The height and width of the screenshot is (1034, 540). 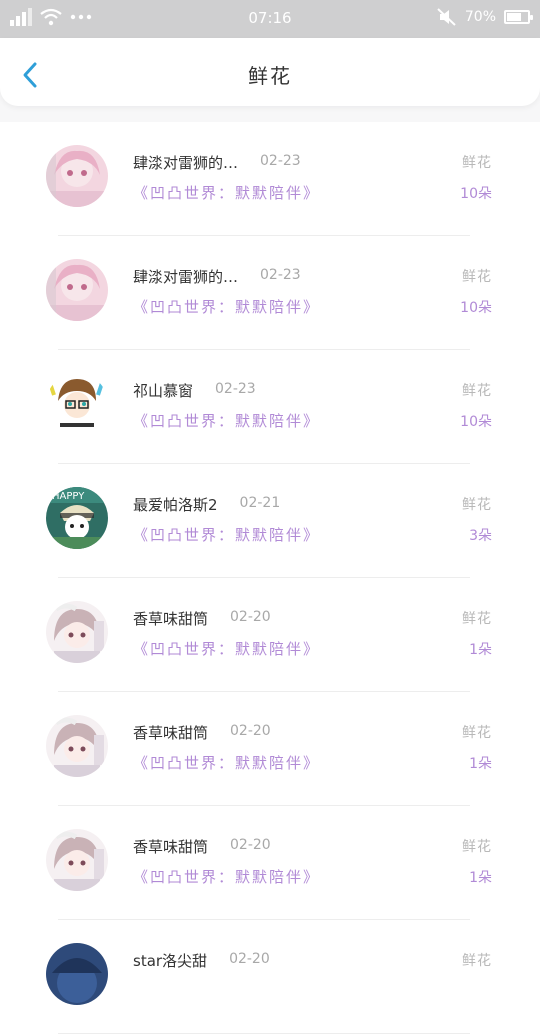 I want to click on battery-icon, so click(x=518, y=17).